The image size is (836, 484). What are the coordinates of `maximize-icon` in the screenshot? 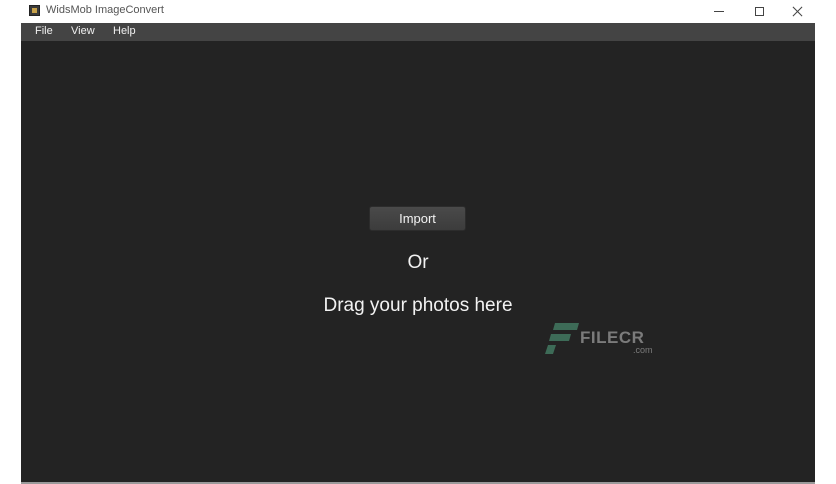 It's located at (759, 11).